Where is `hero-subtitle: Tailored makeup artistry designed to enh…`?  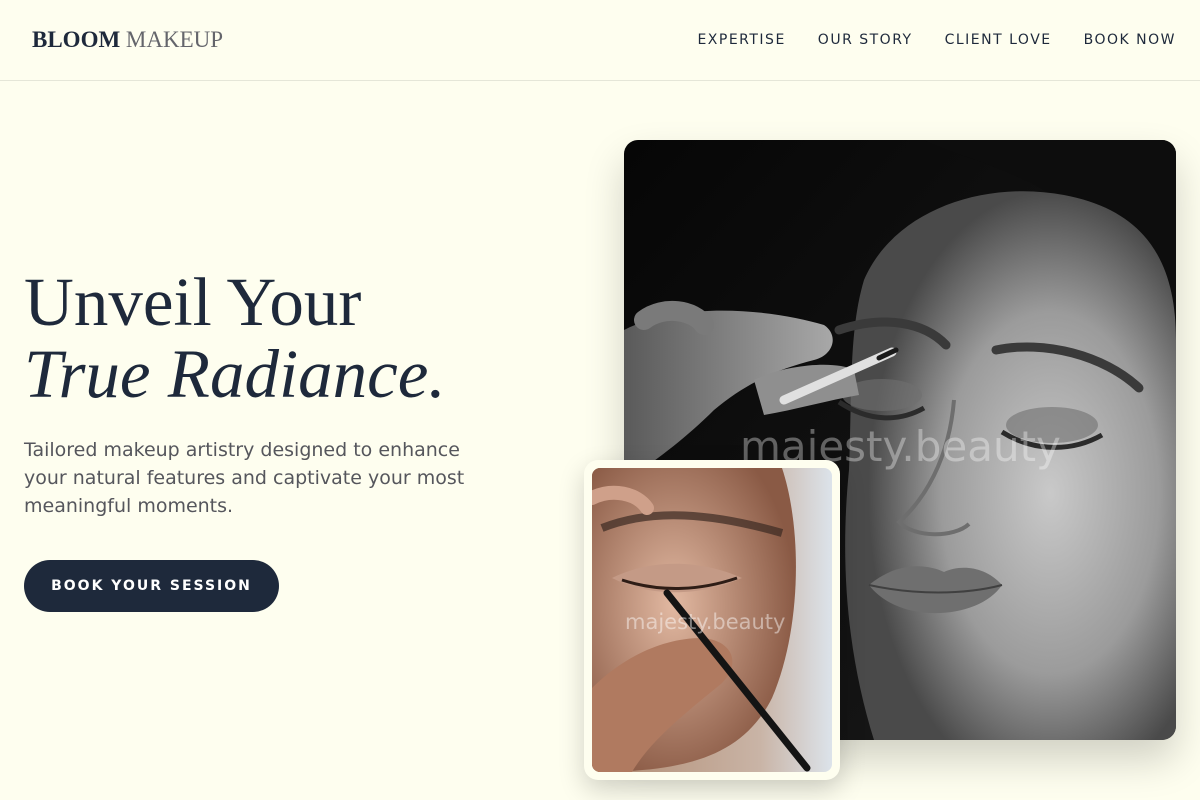
hero-subtitle: Tailored makeup artistry designed to enh… is located at coordinates (244, 478).